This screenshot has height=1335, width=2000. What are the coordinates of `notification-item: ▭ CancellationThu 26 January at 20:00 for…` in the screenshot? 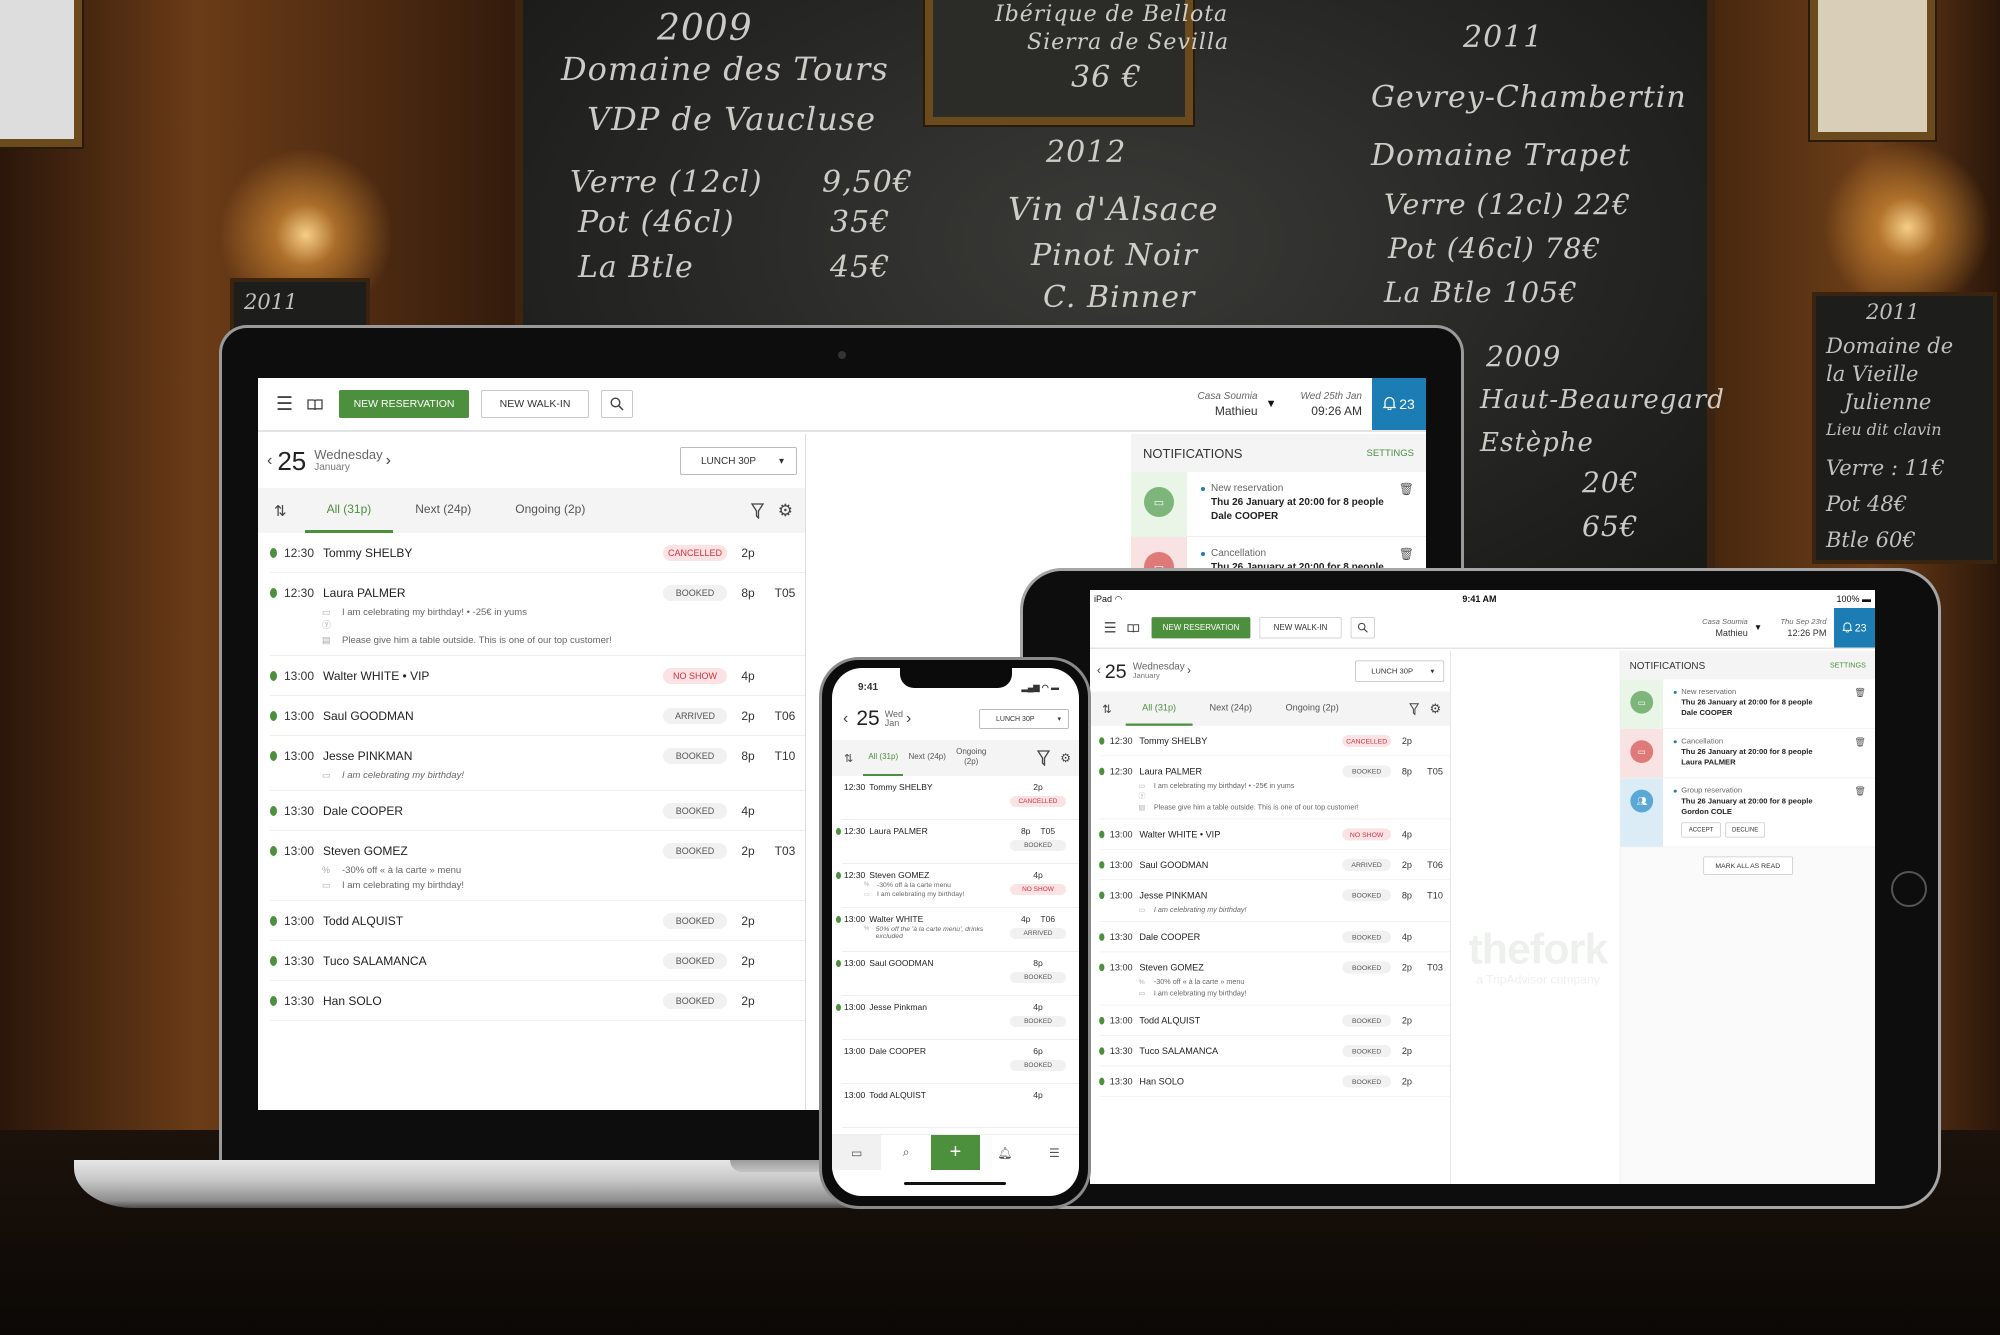 It's located at (1747, 753).